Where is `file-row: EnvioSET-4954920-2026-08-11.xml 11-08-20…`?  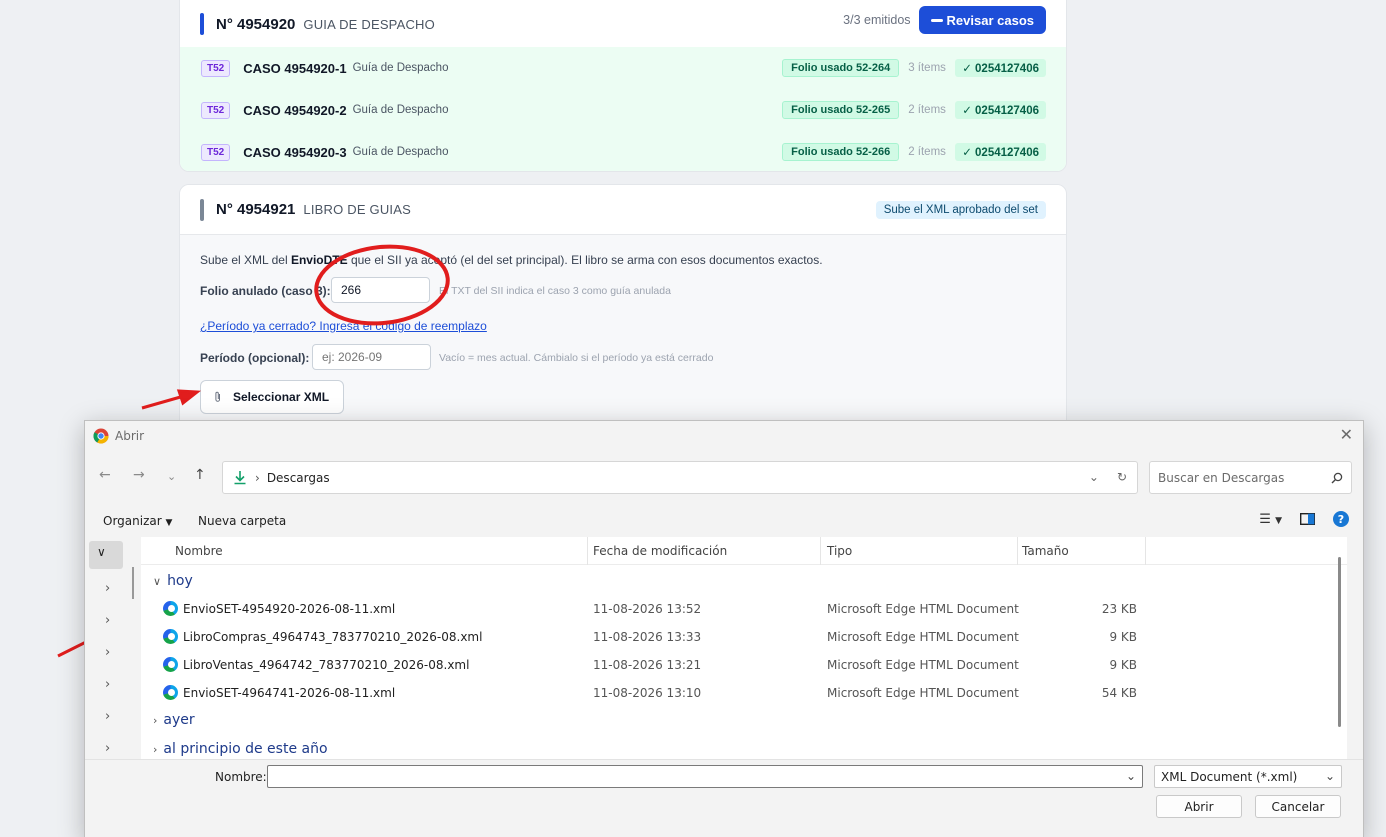 file-row: EnvioSET-4954920-2026-08-11.xml 11-08-20… is located at coordinates (744, 609).